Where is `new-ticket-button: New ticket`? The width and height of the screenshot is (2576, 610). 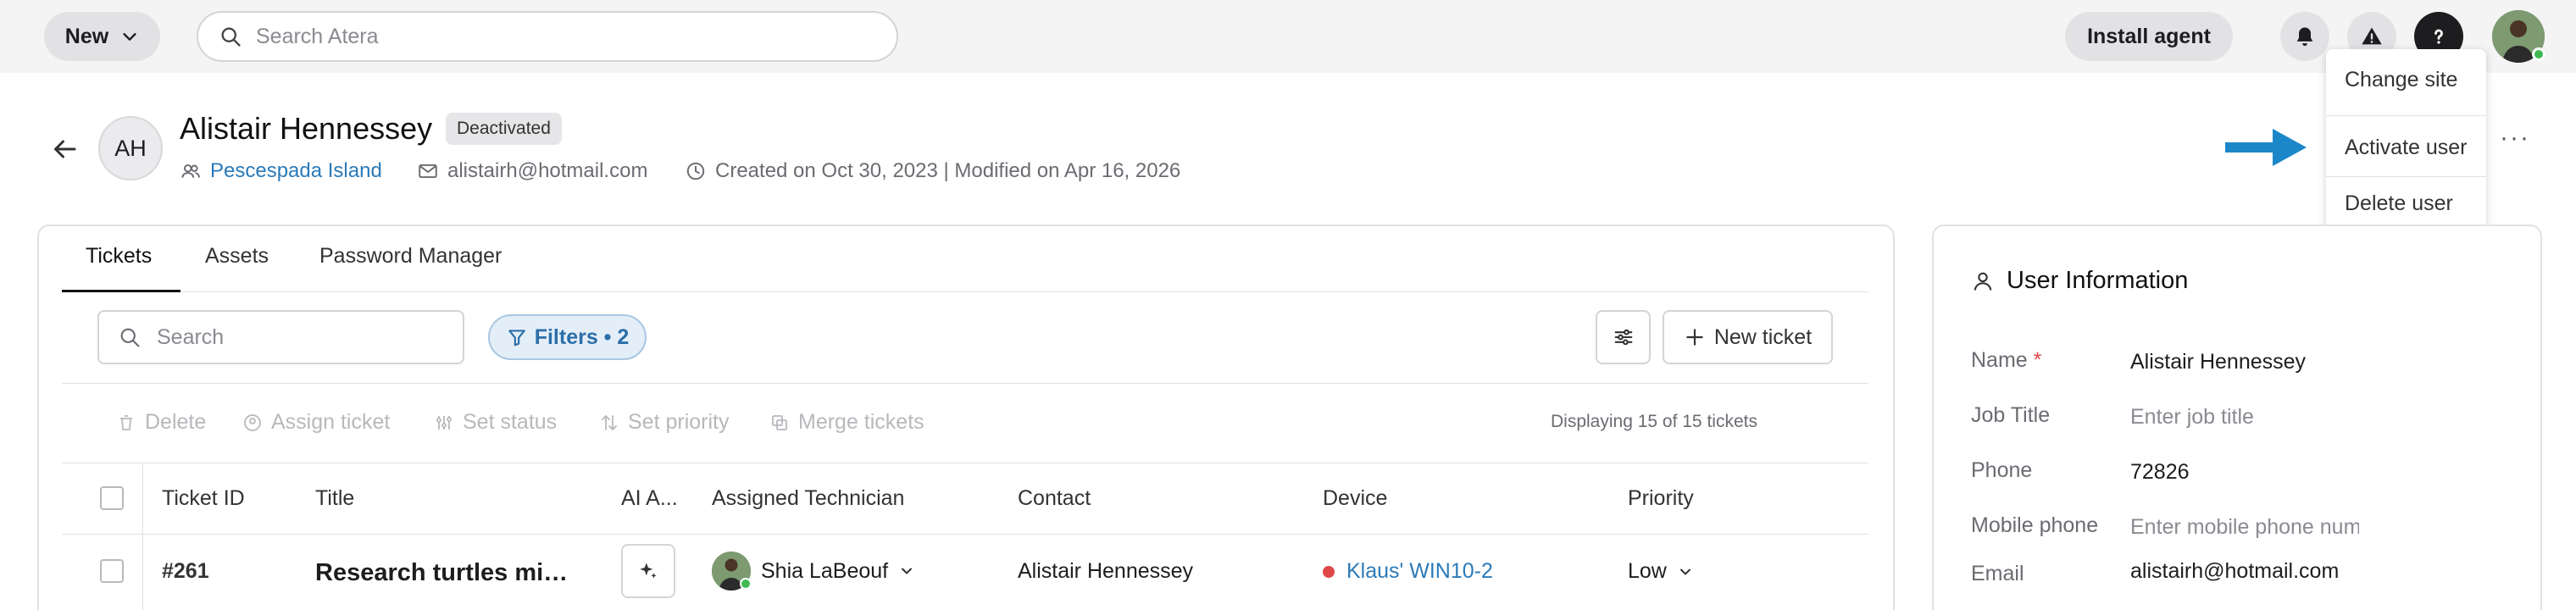
new-ticket-button: New ticket is located at coordinates (1748, 337).